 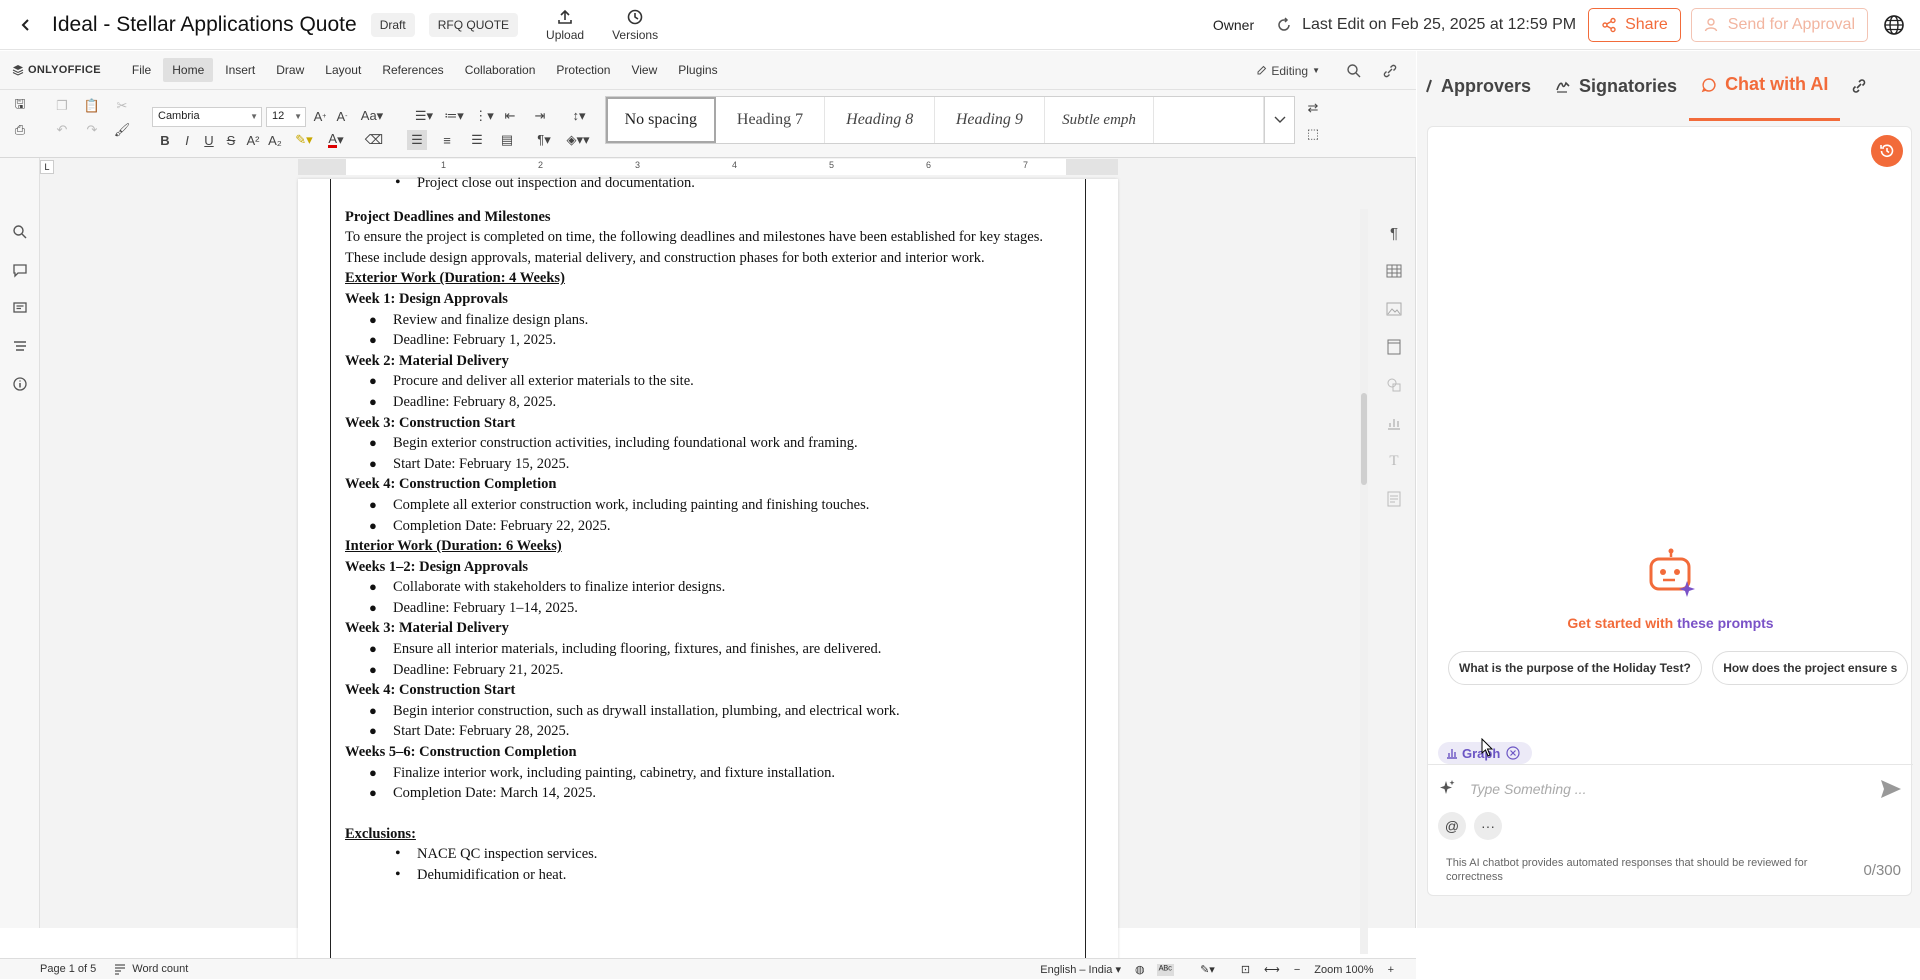 What do you see at coordinates (286, 117) in the screenshot?
I see `font-size-select: 12 ▼` at bounding box center [286, 117].